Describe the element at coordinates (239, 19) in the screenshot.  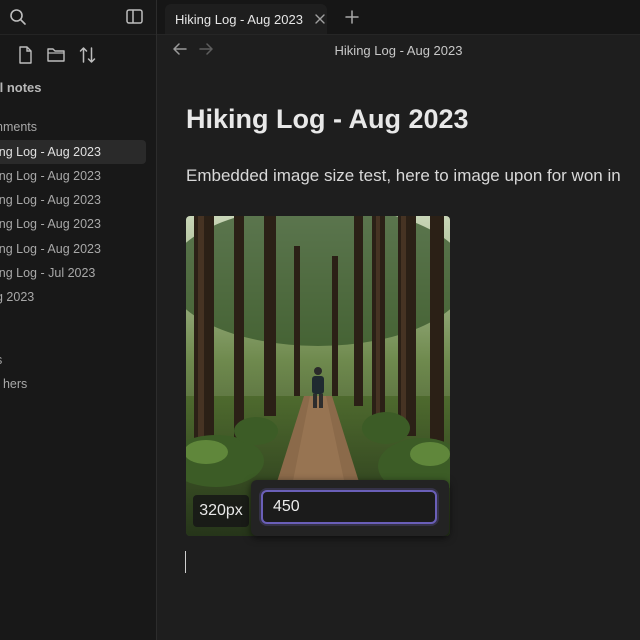
I see `tab-label: Hiking Log - Aug 2023` at that location.